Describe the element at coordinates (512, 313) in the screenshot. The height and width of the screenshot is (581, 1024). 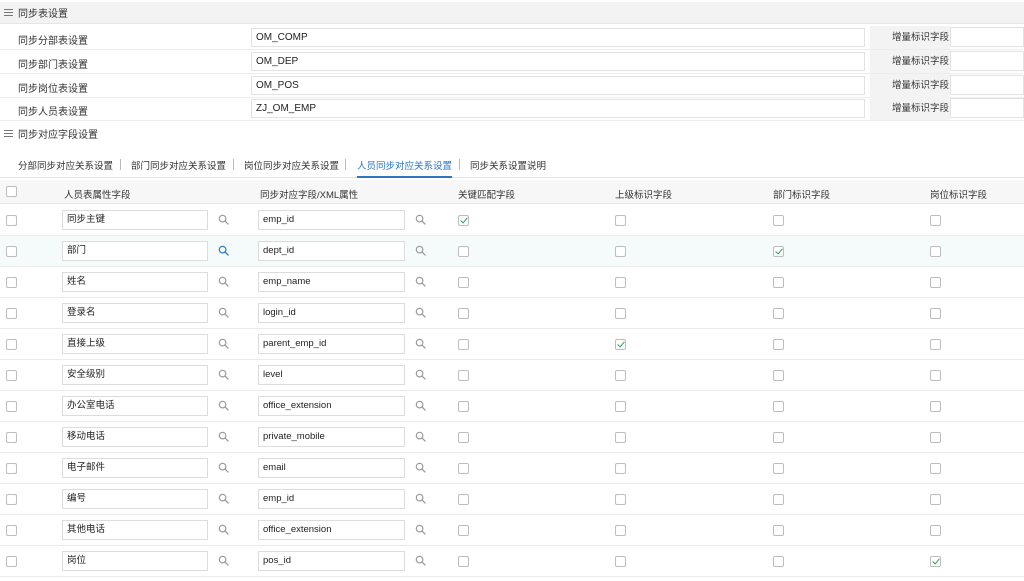
I see `table-row: 登录名 login_id` at that location.